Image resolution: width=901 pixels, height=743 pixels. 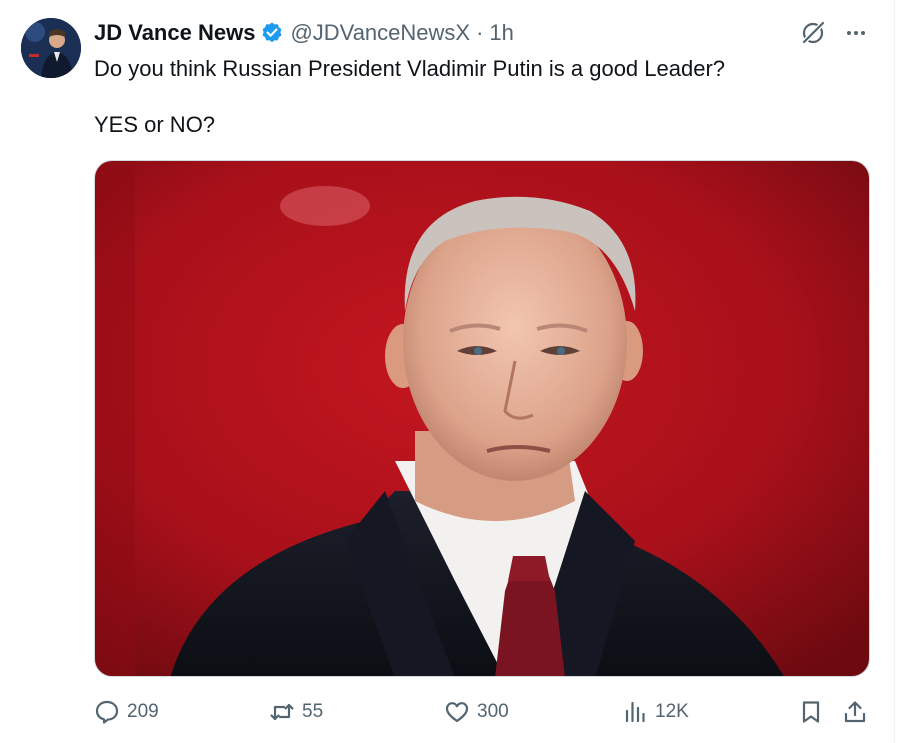 I want to click on reply-button: 209, so click(x=126, y=712).